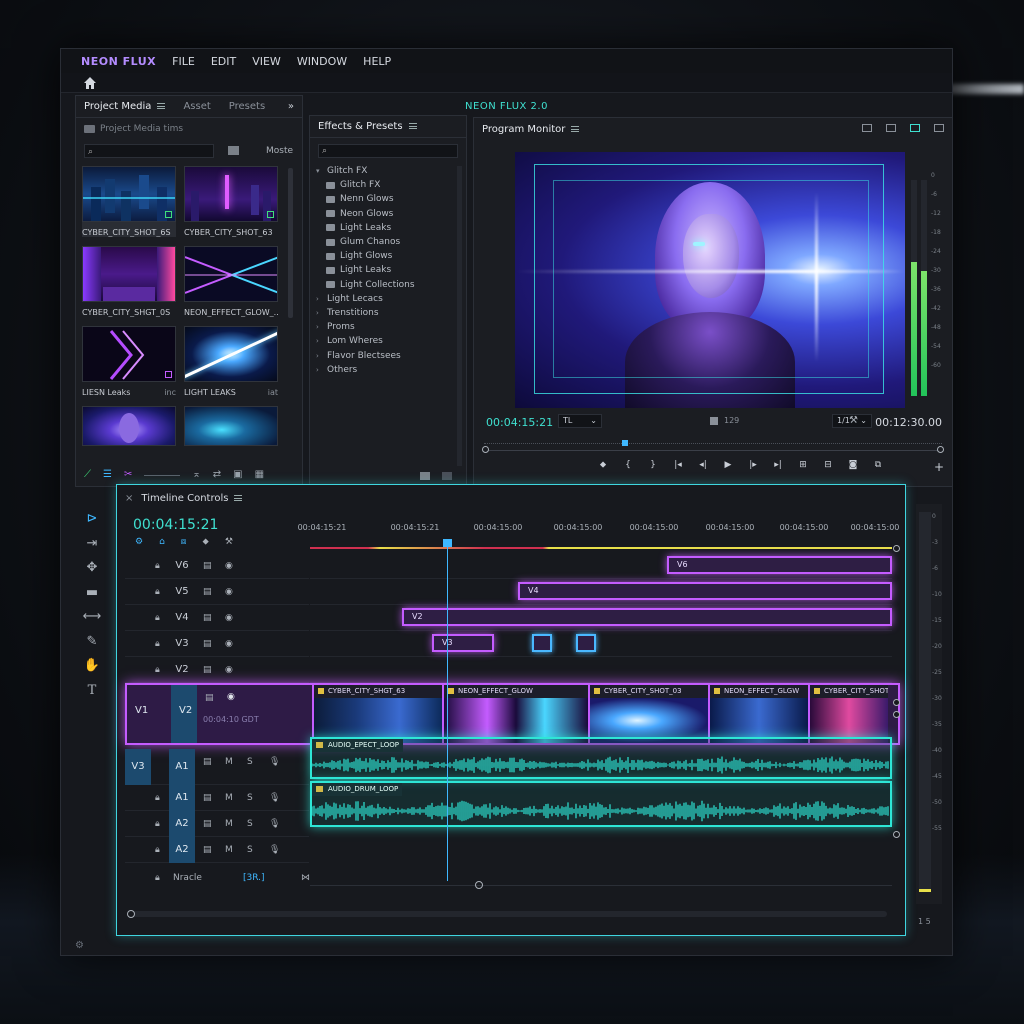 This screenshot has height=1024, width=1024. Describe the element at coordinates (223, 61) in the screenshot. I see `menu-edit: EDIT` at that location.